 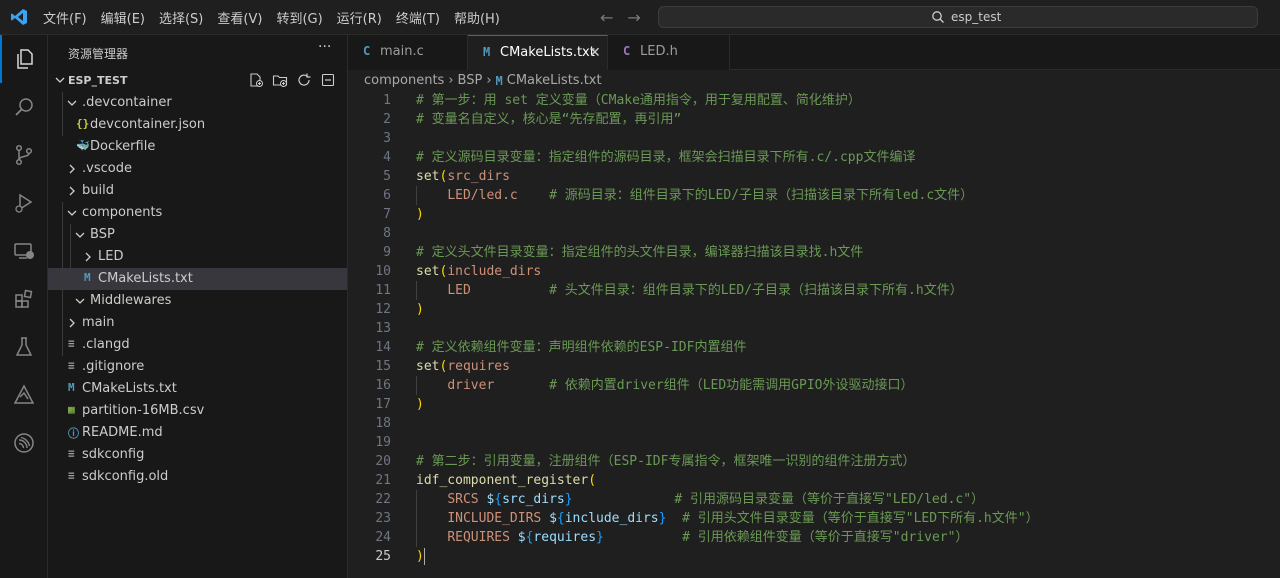 I want to click on remote-explorer-icon, so click(x=24, y=251).